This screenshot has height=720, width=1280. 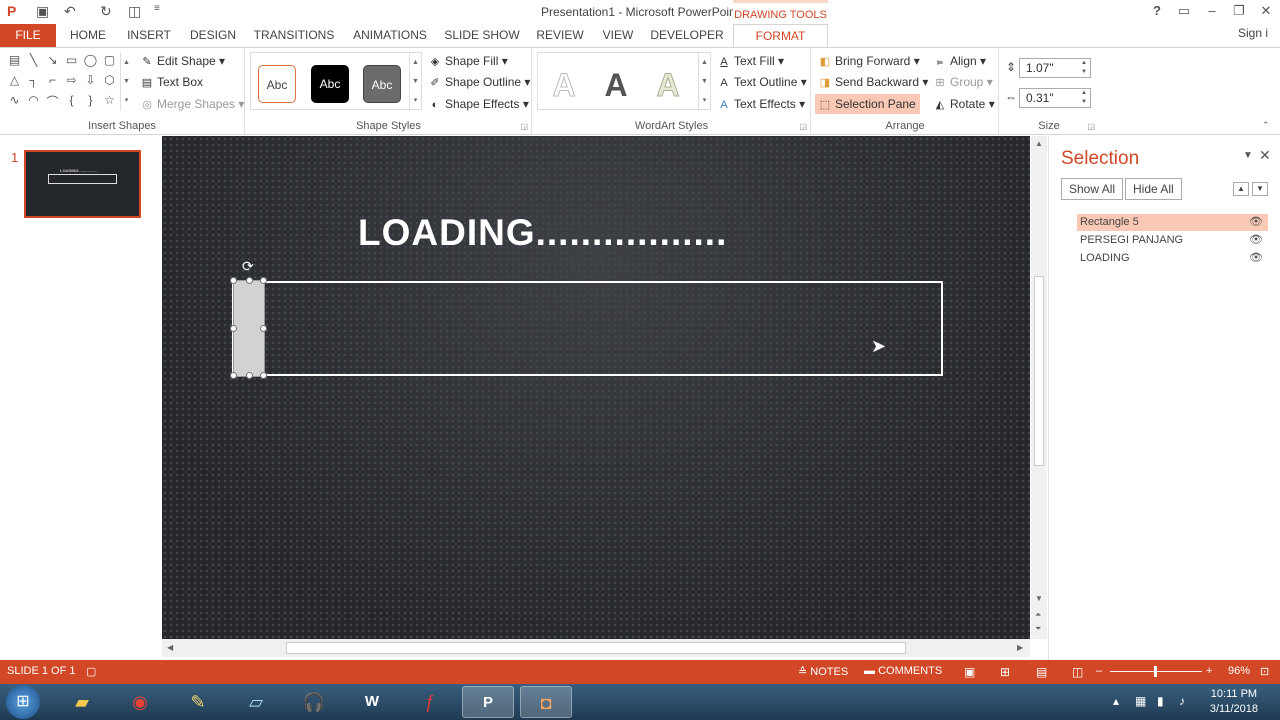 I want to click on star-shape-icon: ☆, so click(x=109, y=100).